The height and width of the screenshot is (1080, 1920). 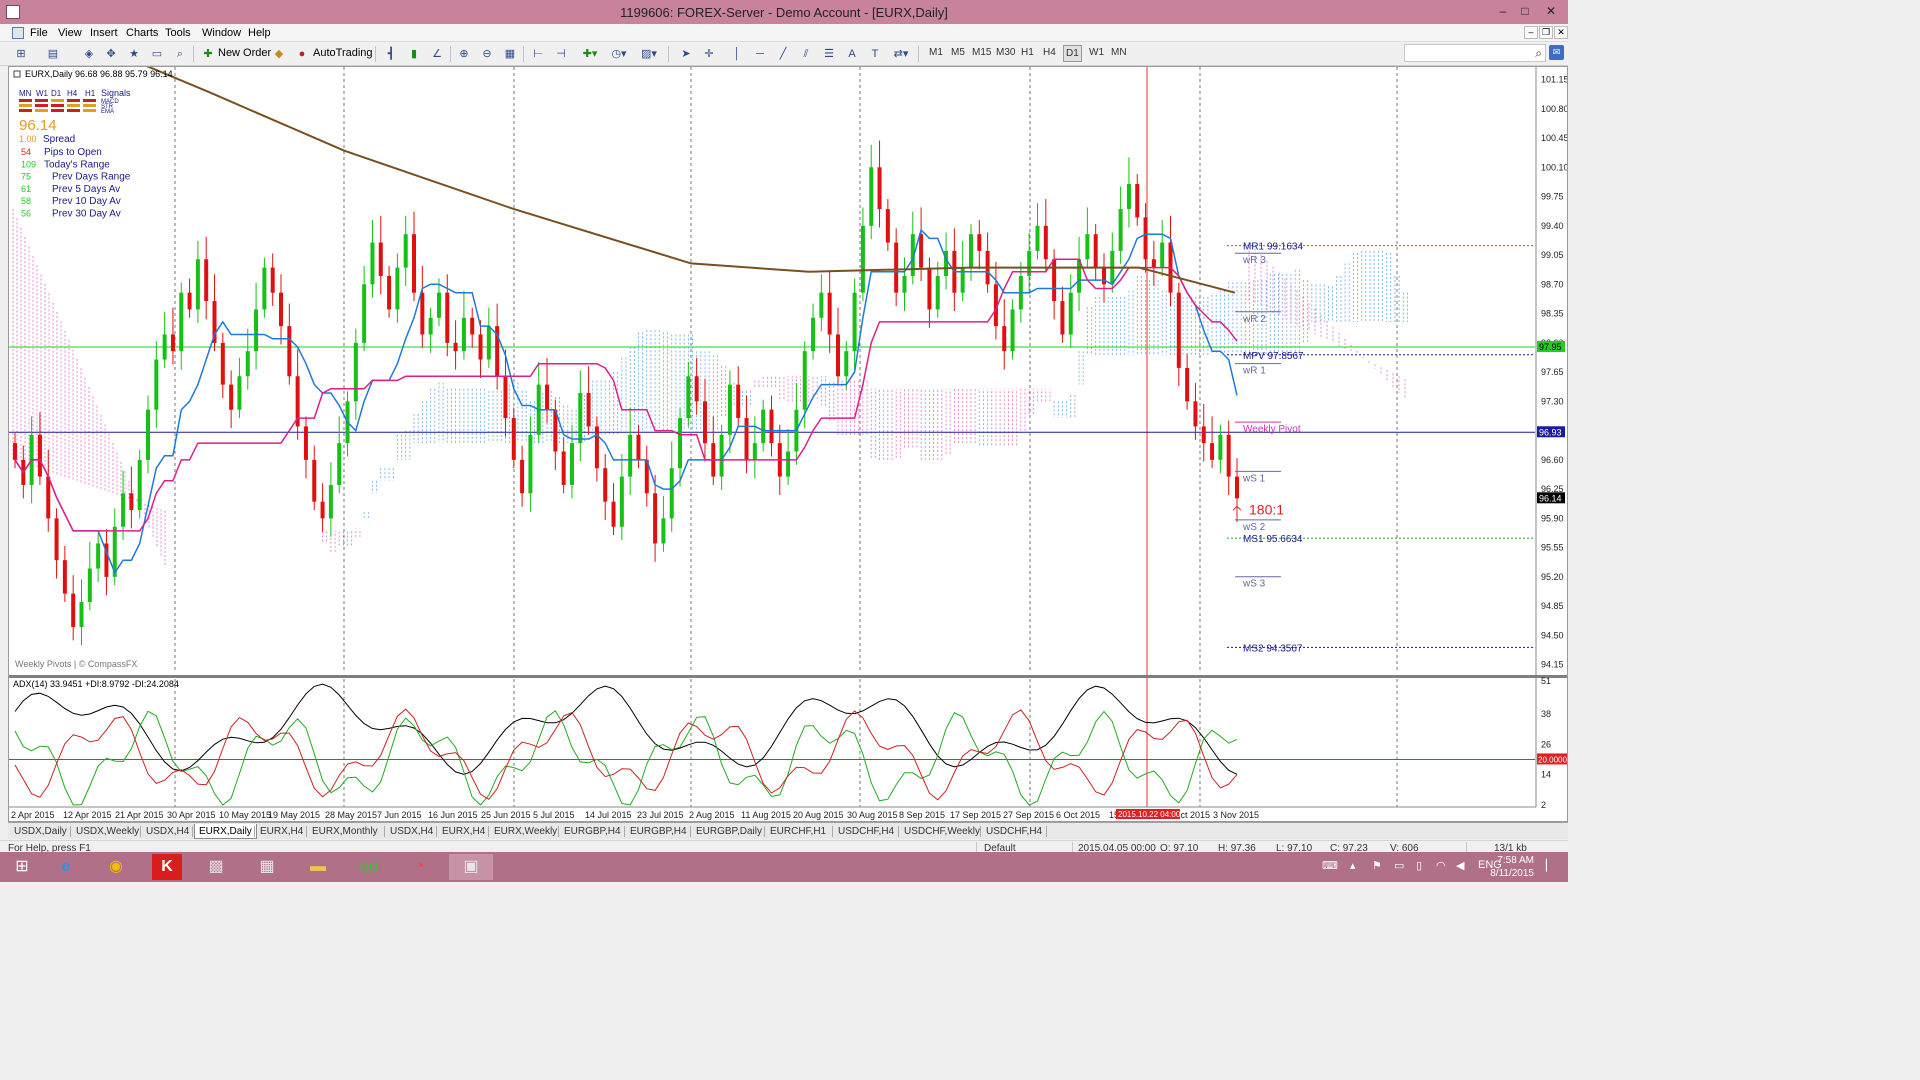 What do you see at coordinates (649, 54) in the screenshot?
I see `templates-icon: ▨▾` at bounding box center [649, 54].